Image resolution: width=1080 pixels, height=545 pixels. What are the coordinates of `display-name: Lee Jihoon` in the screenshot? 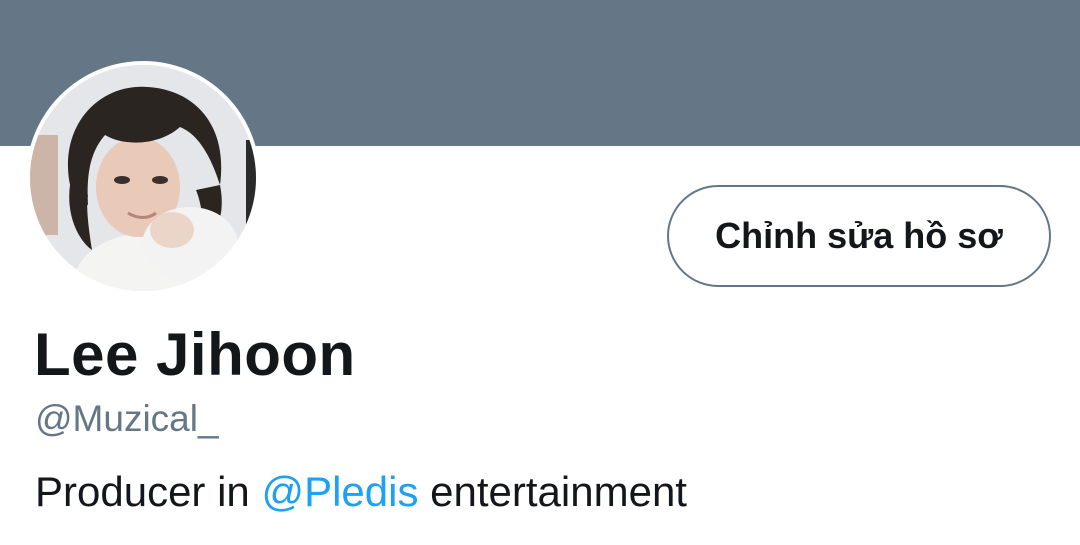 It's located at (195, 354).